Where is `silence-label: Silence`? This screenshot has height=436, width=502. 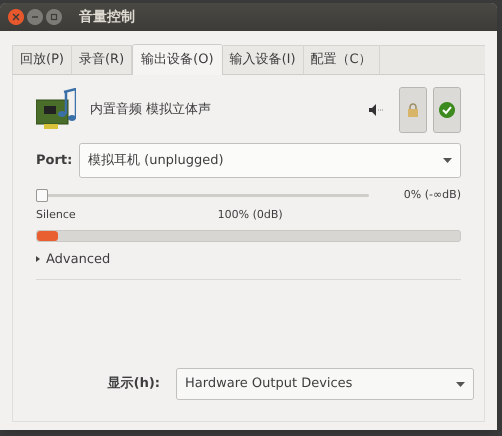 silence-label: Silence is located at coordinates (56, 215).